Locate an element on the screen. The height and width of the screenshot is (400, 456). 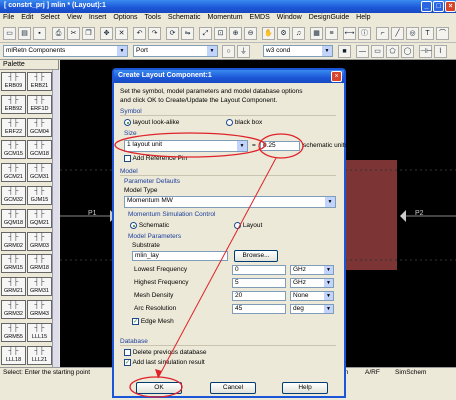
annotation-circle-ok is located at coordinates (156, 387).